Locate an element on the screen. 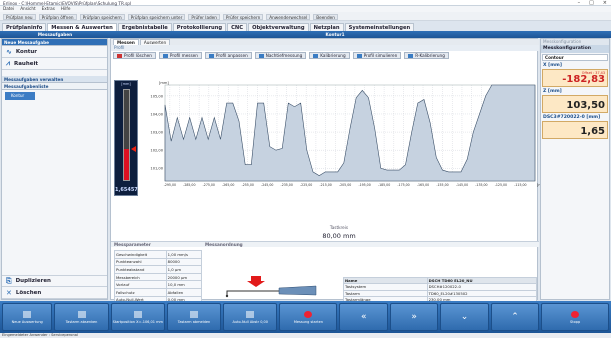  bottom-button-label: Startposition X=-106,01 mm is located at coordinates (137, 321).